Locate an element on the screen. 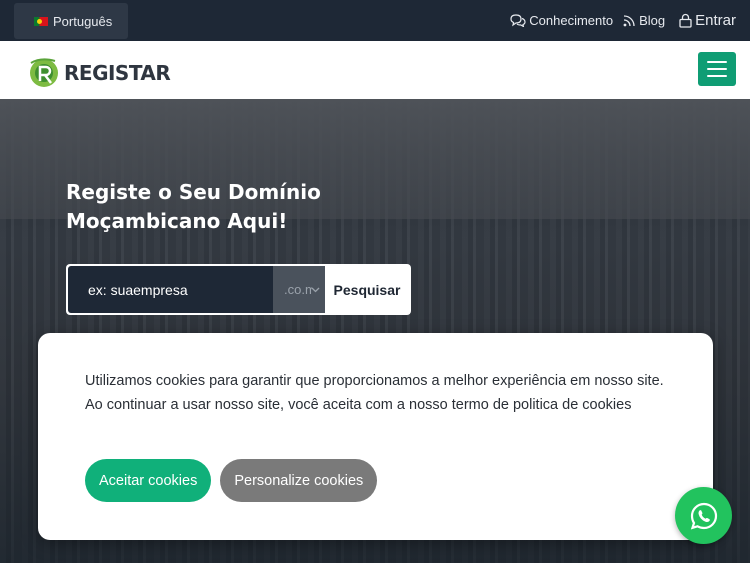  customize-cookies-button: Personalize cookies is located at coordinates (299, 480).